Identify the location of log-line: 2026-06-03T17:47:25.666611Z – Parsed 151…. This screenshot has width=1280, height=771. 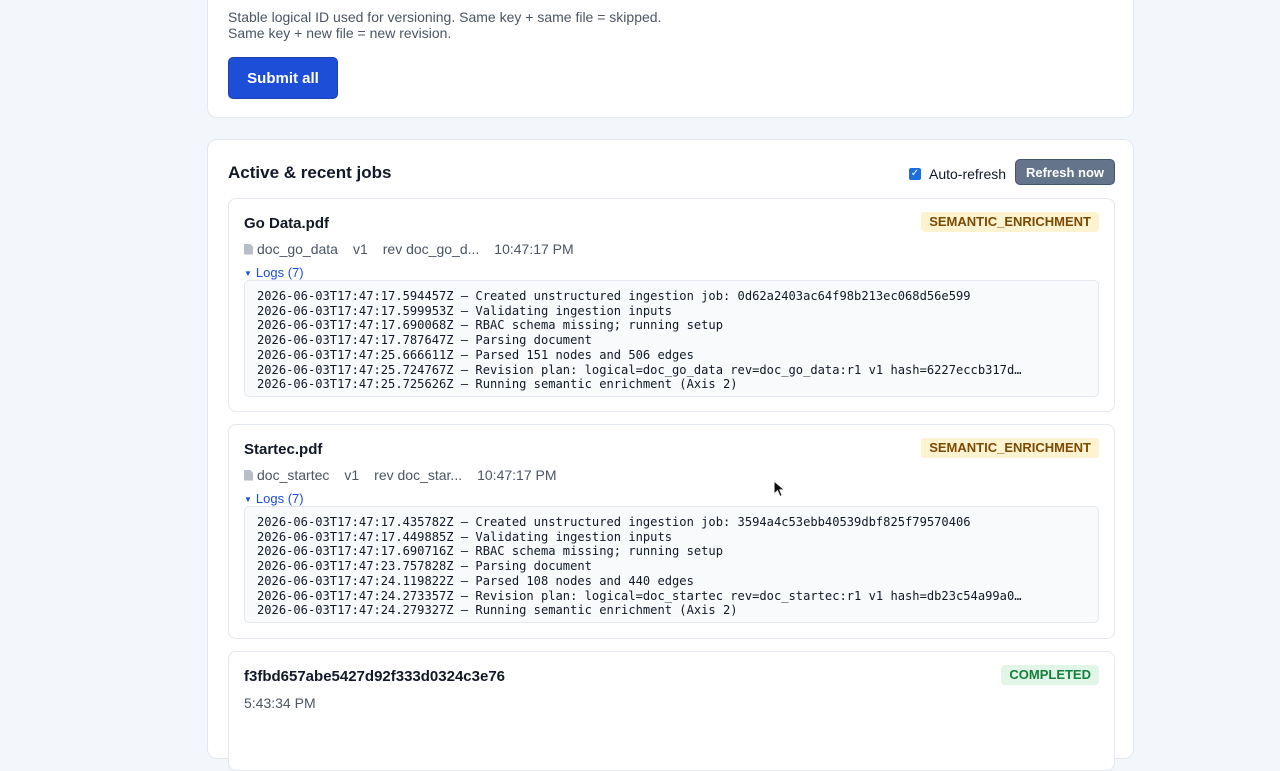
(475, 354).